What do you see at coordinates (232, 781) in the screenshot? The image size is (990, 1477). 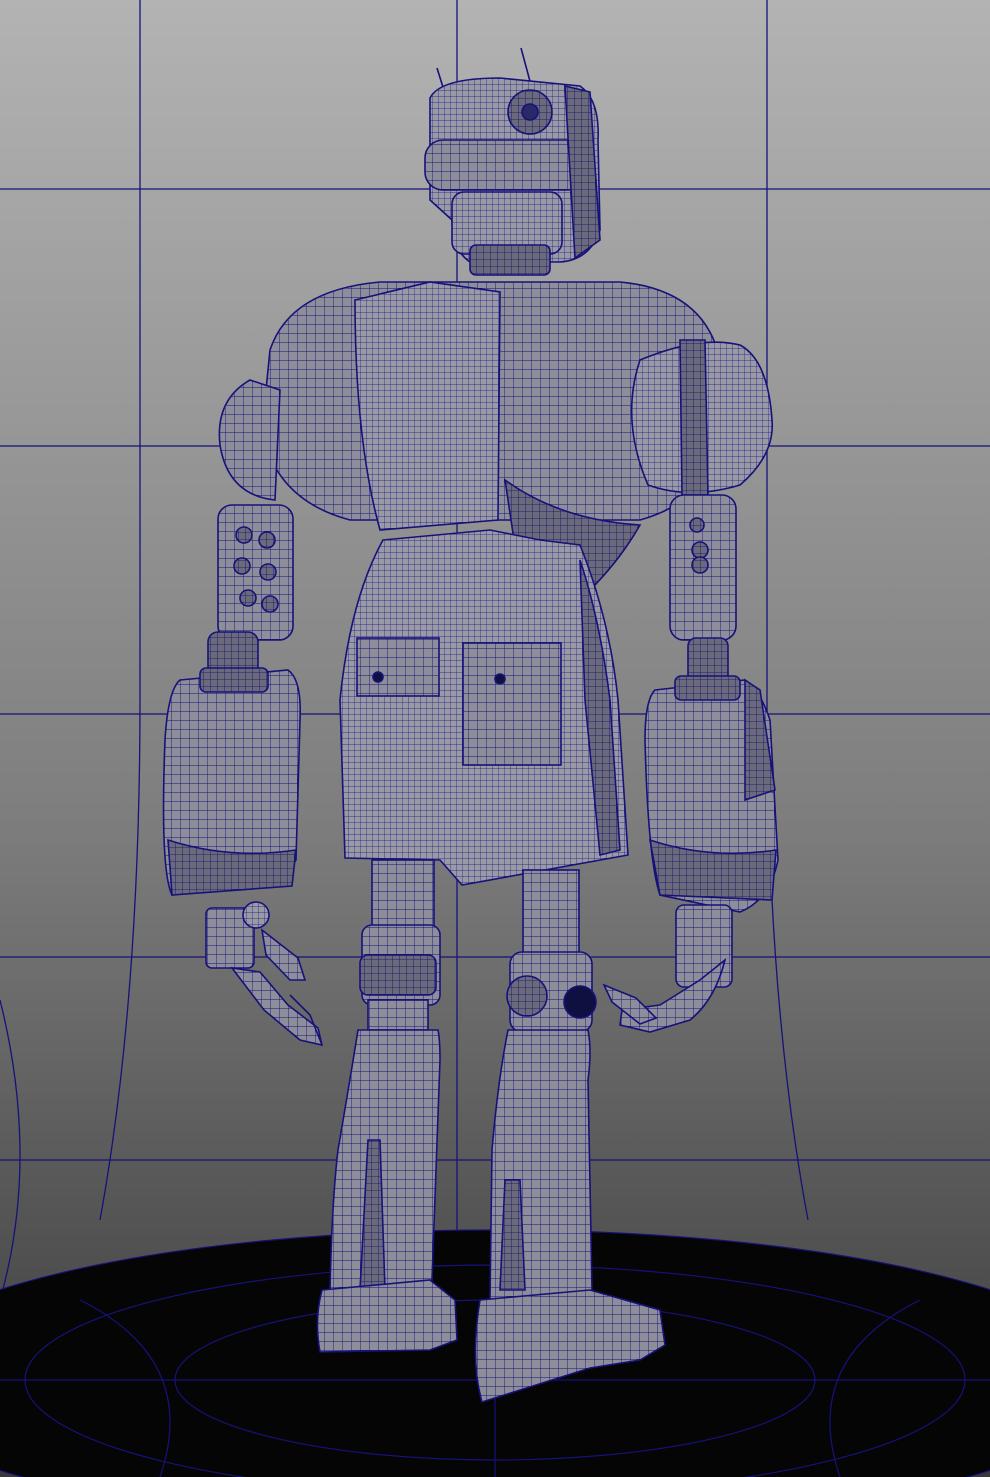 I see `left-forearm` at bounding box center [232, 781].